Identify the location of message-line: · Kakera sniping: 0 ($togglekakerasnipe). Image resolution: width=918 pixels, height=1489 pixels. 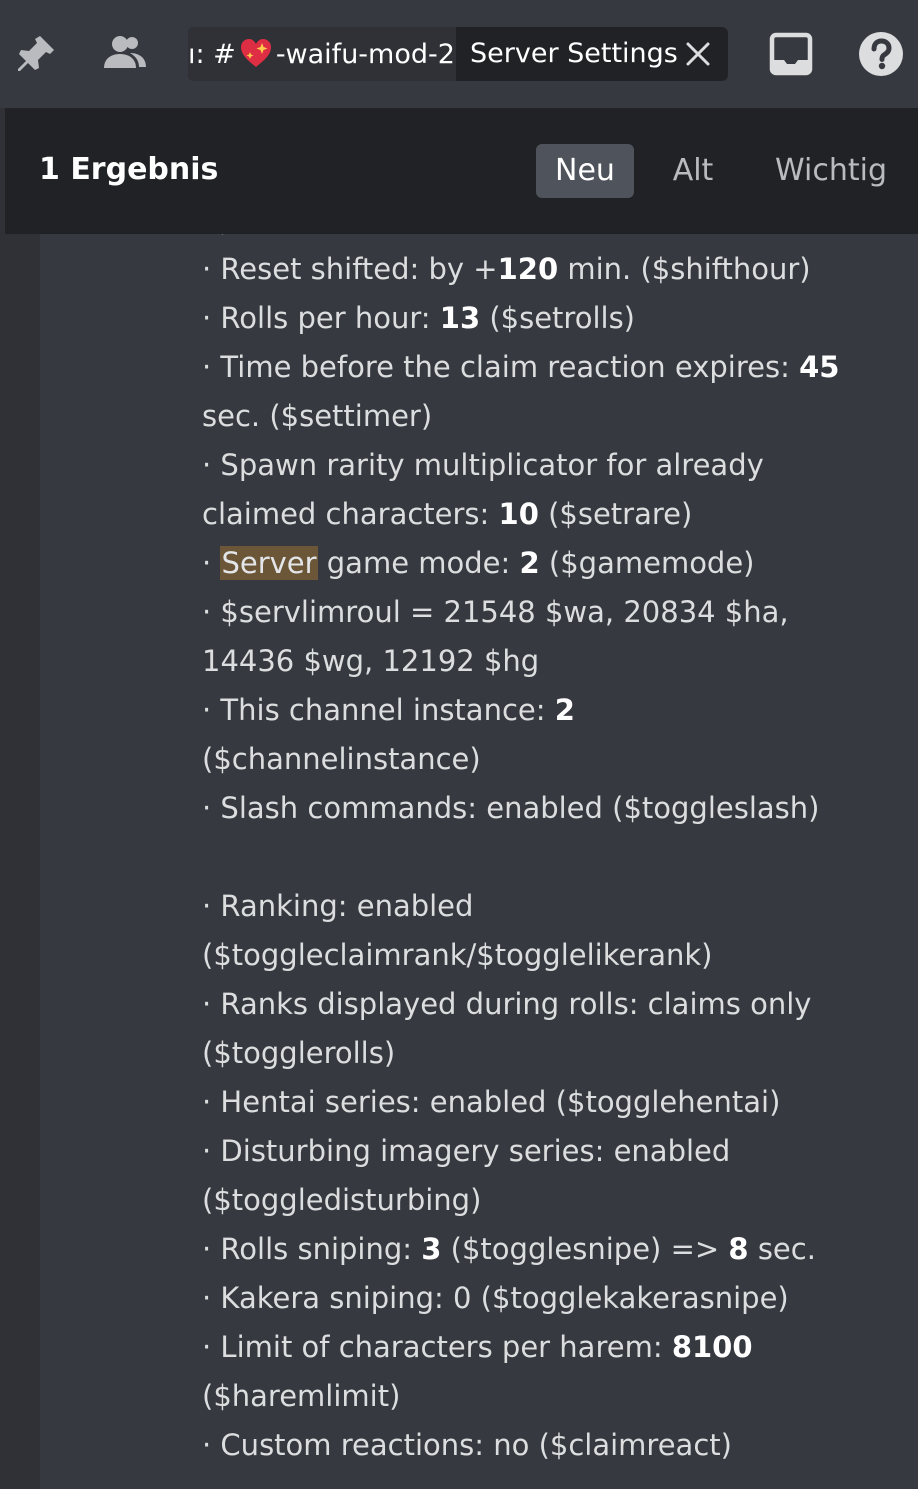
(532, 1298).